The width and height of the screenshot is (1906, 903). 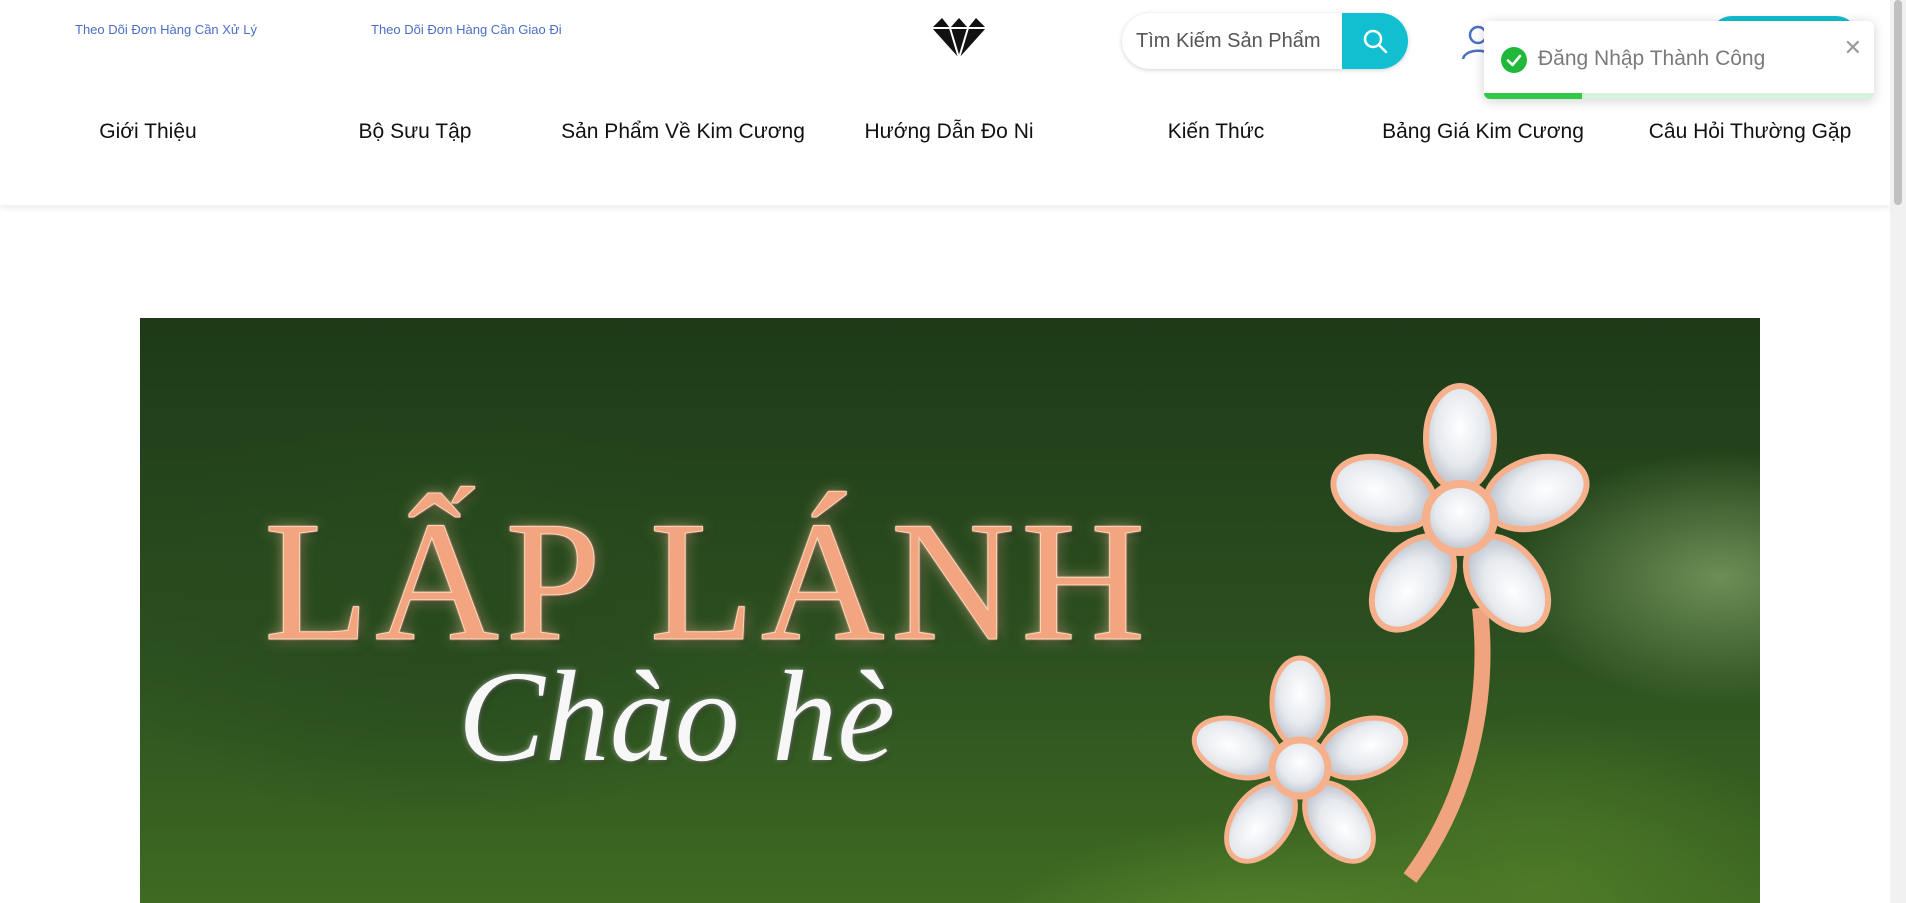 What do you see at coordinates (1853, 48) in the screenshot?
I see `close-icon: ✕` at bounding box center [1853, 48].